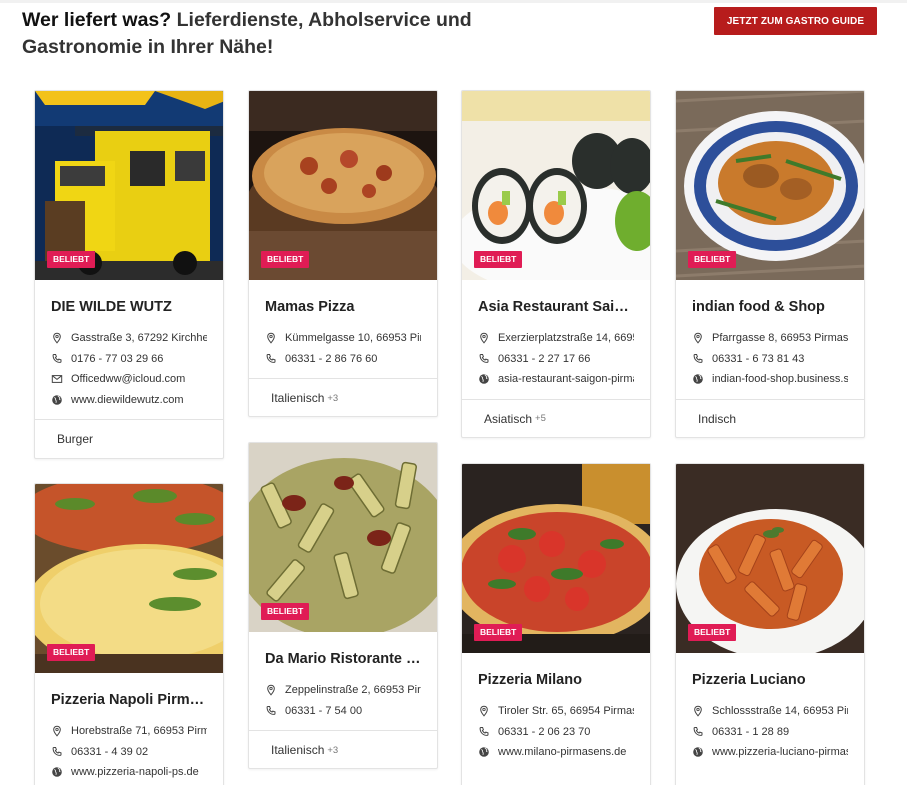  What do you see at coordinates (139, 338) in the screenshot?
I see `address-text: Gasstraße 3, 67292 Kirchheimbolanden` at bounding box center [139, 338].